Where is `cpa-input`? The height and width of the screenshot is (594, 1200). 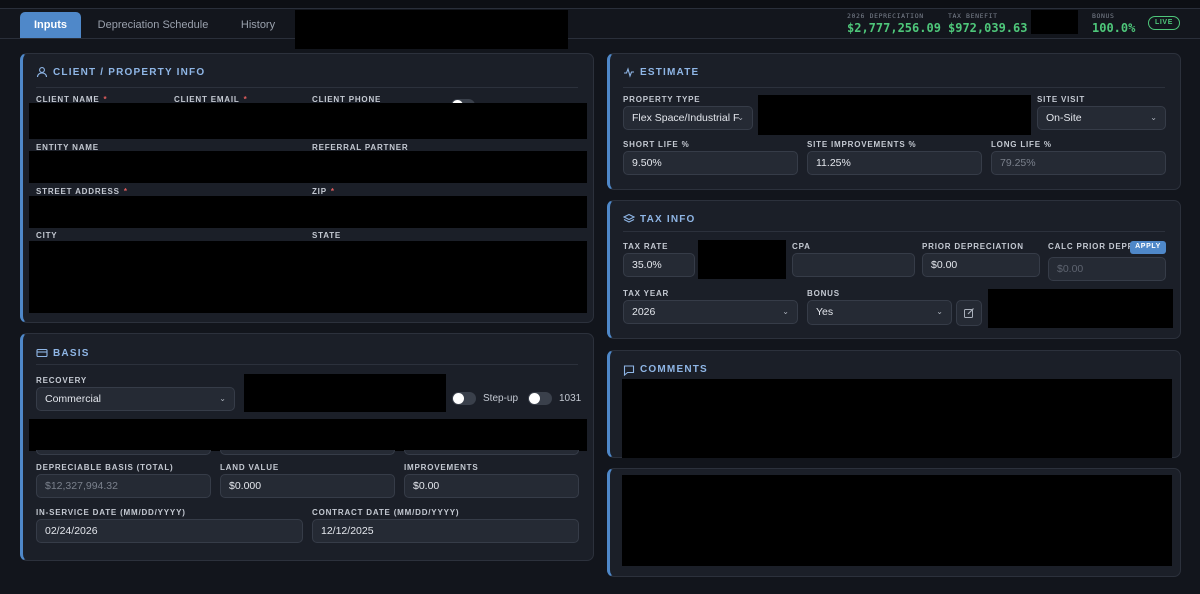 cpa-input is located at coordinates (853, 265).